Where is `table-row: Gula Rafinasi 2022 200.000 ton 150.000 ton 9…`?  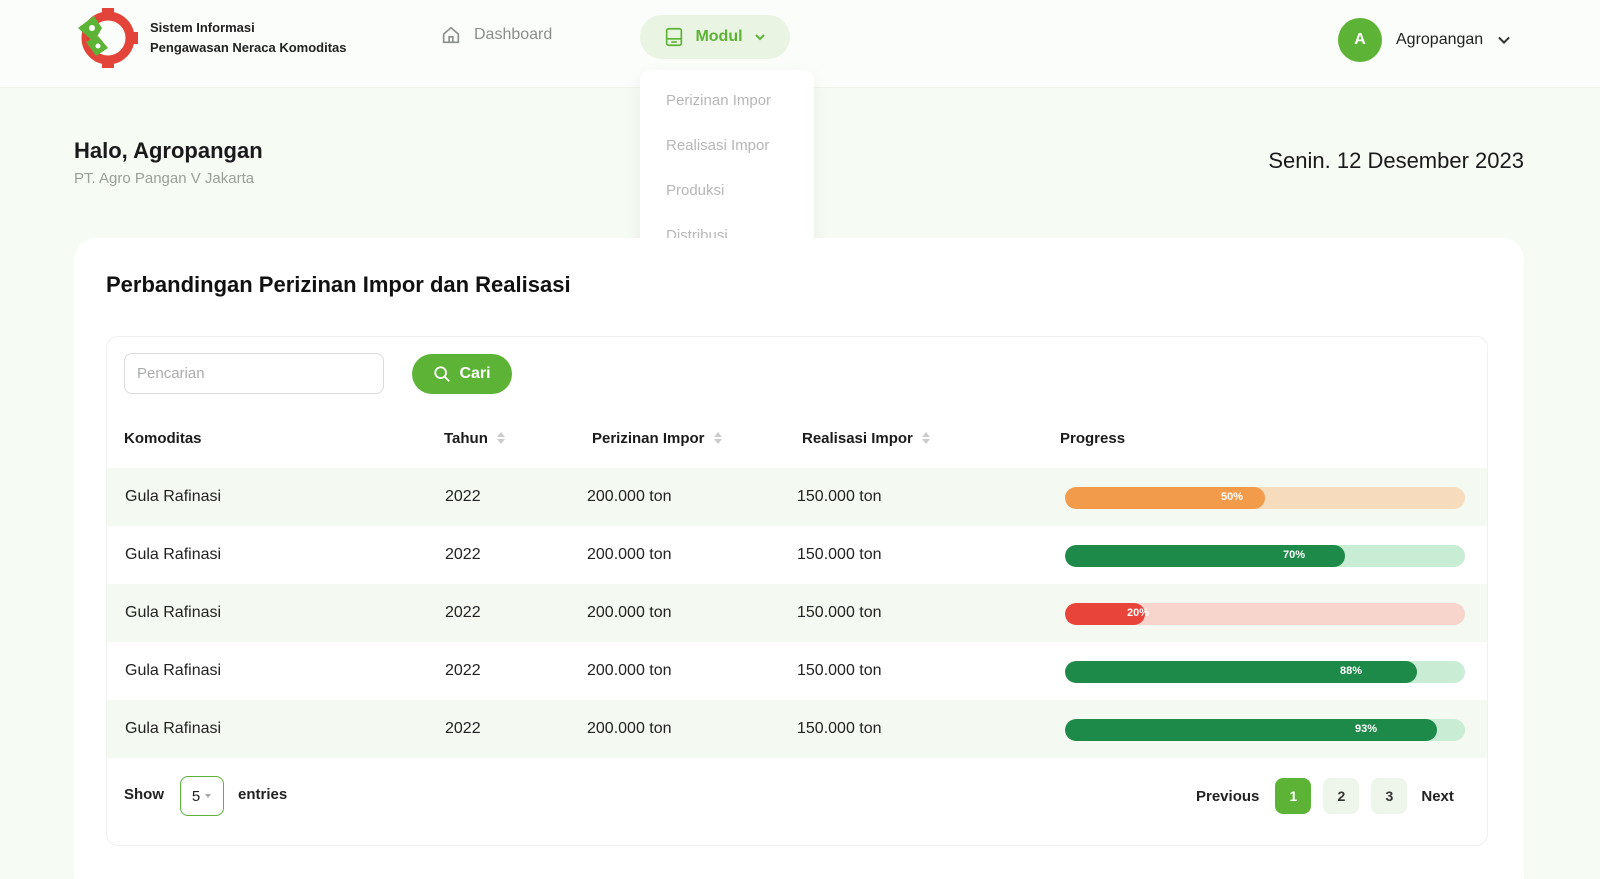
table-row: Gula Rafinasi 2022 200.000 ton 150.000 ton 9… is located at coordinates (797, 729).